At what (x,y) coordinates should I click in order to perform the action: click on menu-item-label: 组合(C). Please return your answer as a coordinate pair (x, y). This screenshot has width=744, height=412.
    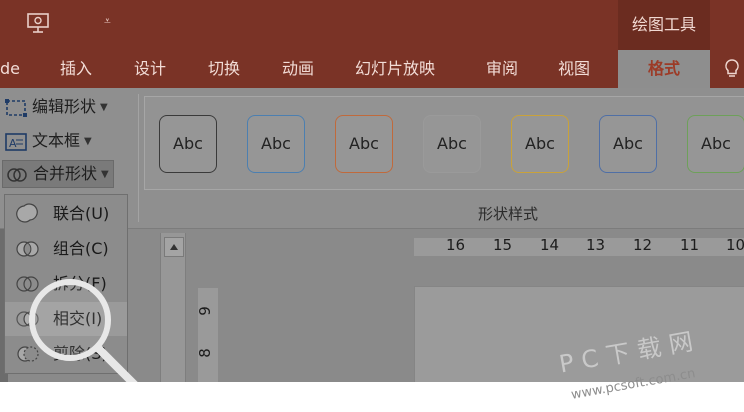
    Looking at the image, I should click on (81, 248).